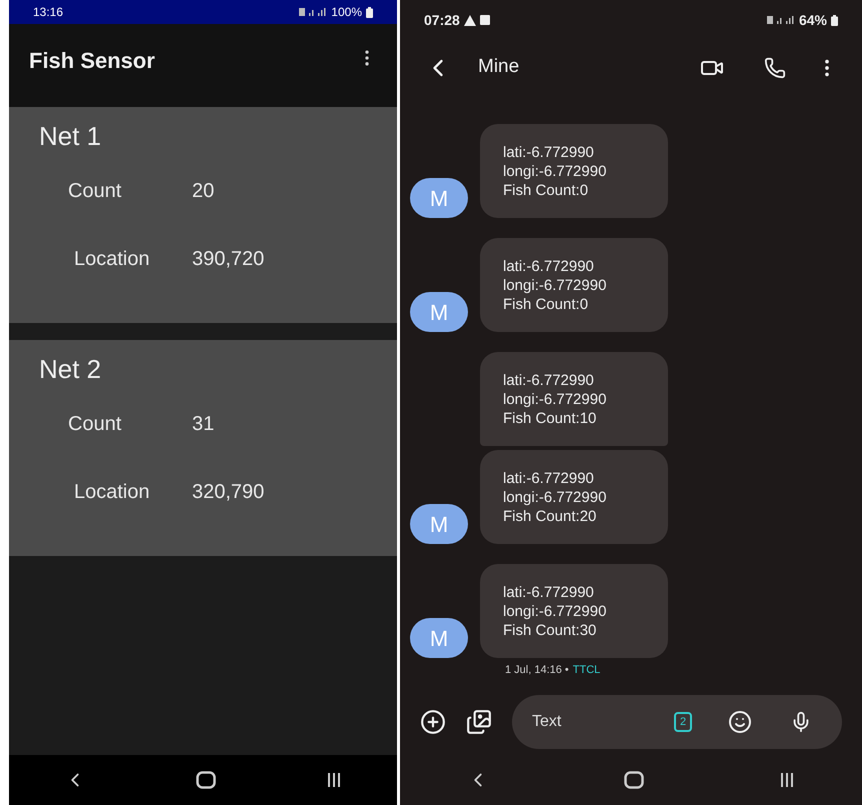 This screenshot has width=862, height=805. Describe the element at coordinates (812, 20) in the screenshot. I see `battery-level: 64%` at that location.